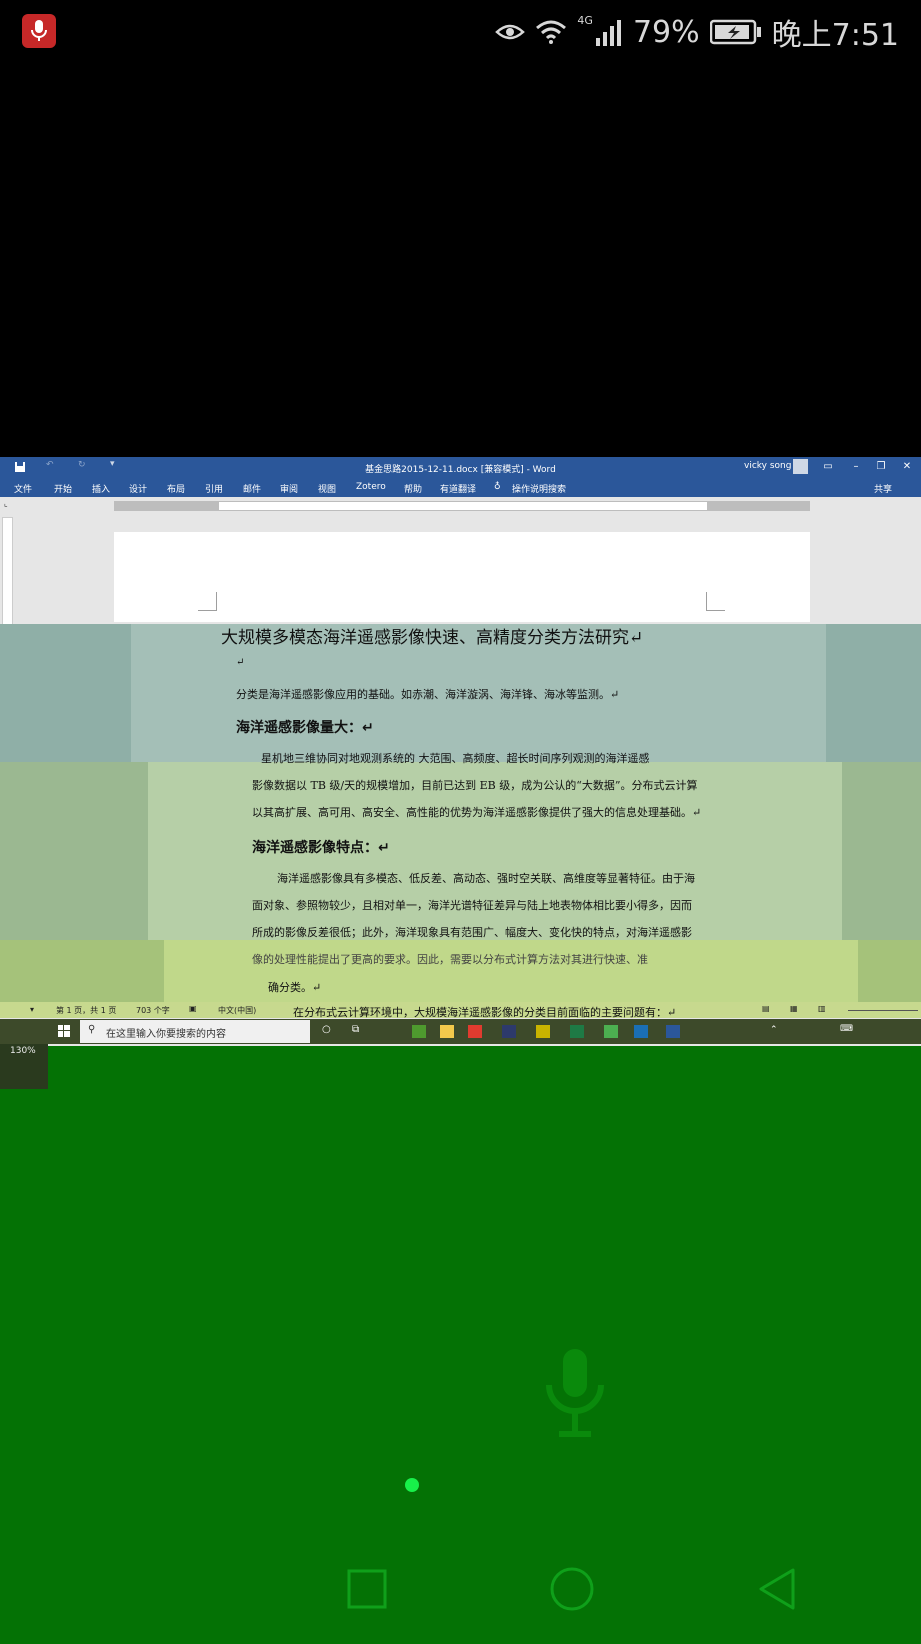 This screenshot has width=921, height=1644. What do you see at coordinates (367, 1589) in the screenshot?
I see `square-icon` at bounding box center [367, 1589].